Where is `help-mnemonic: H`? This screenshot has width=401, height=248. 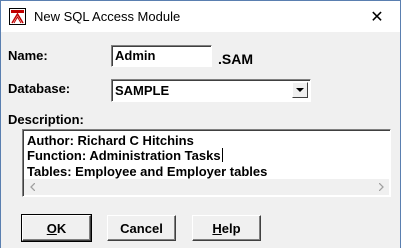
help-mnemonic: H is located at coordinates (217, 228).